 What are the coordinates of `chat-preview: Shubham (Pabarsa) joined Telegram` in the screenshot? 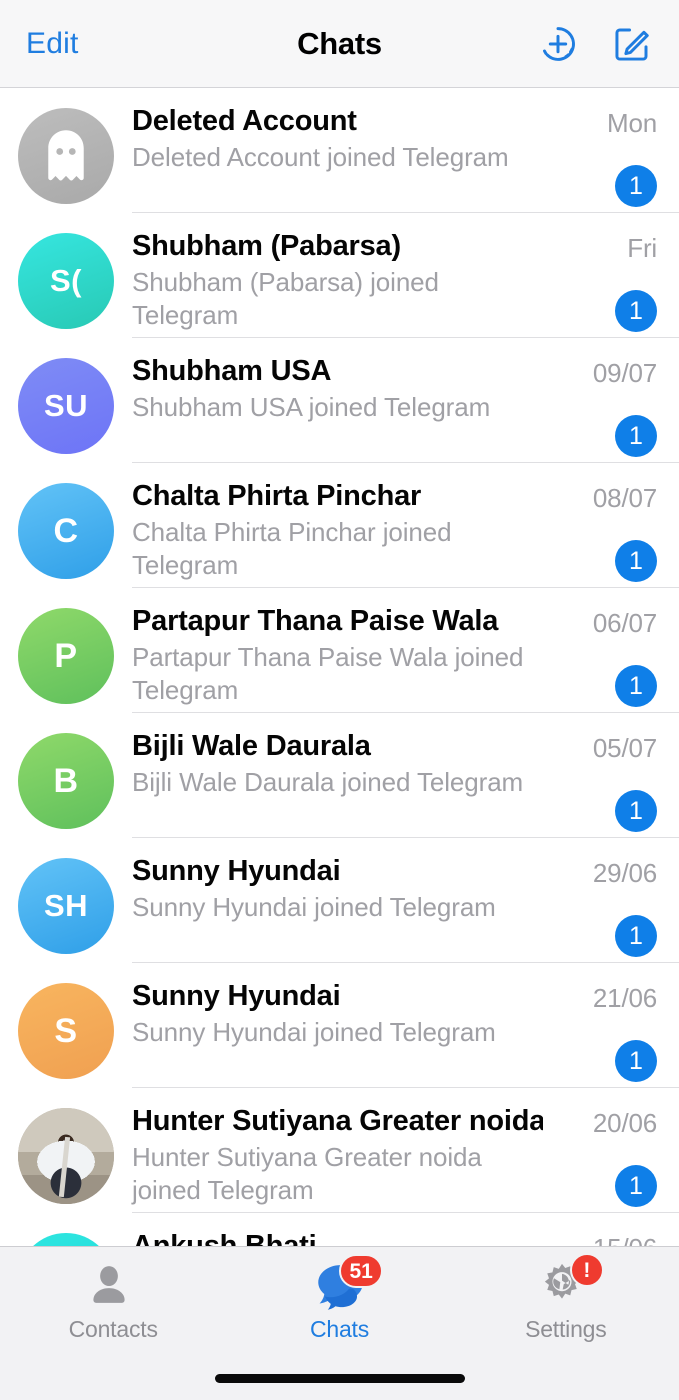 It's located at (285, 298).